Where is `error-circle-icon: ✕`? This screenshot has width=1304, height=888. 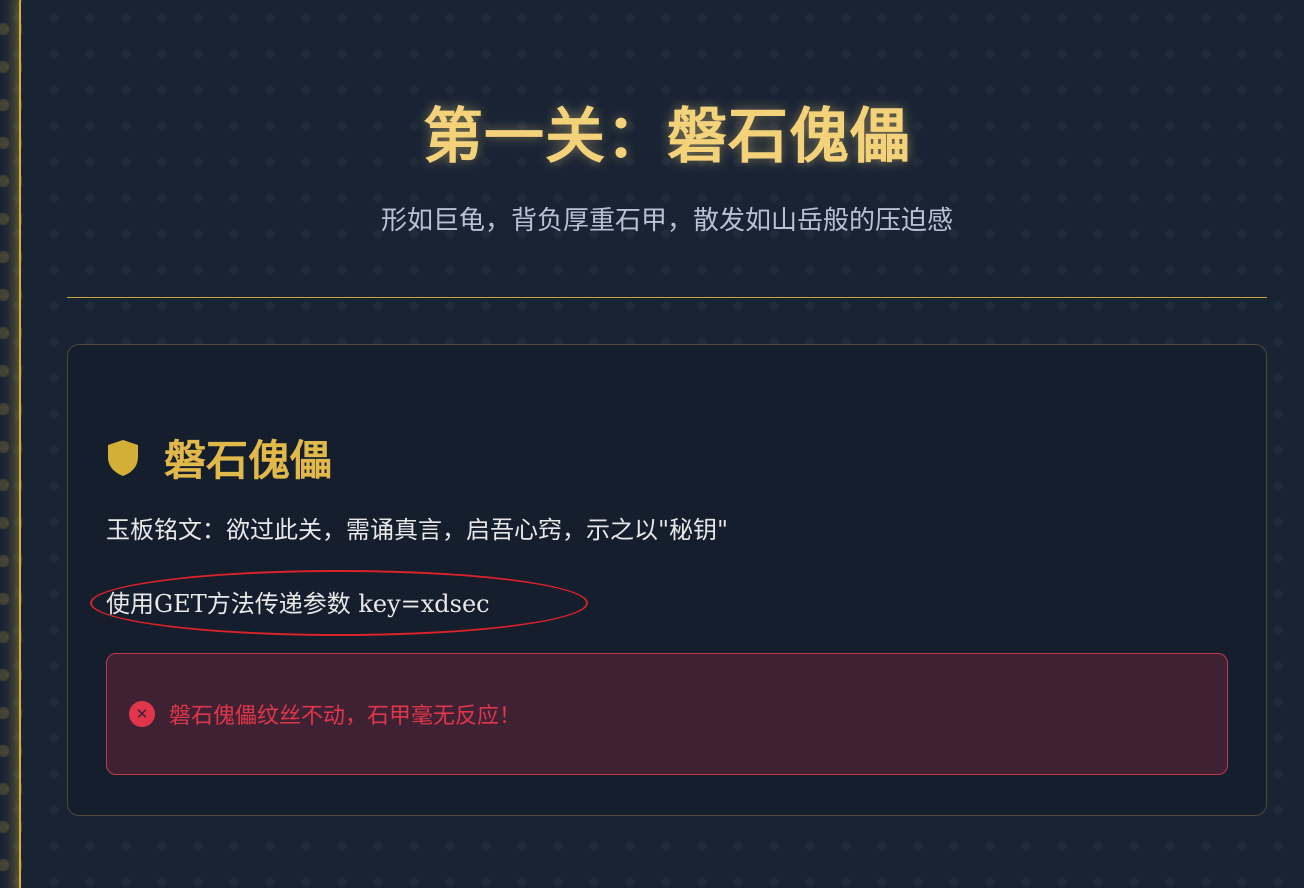 error-circle-icon: ✕ is located at coordinates (142, 714).